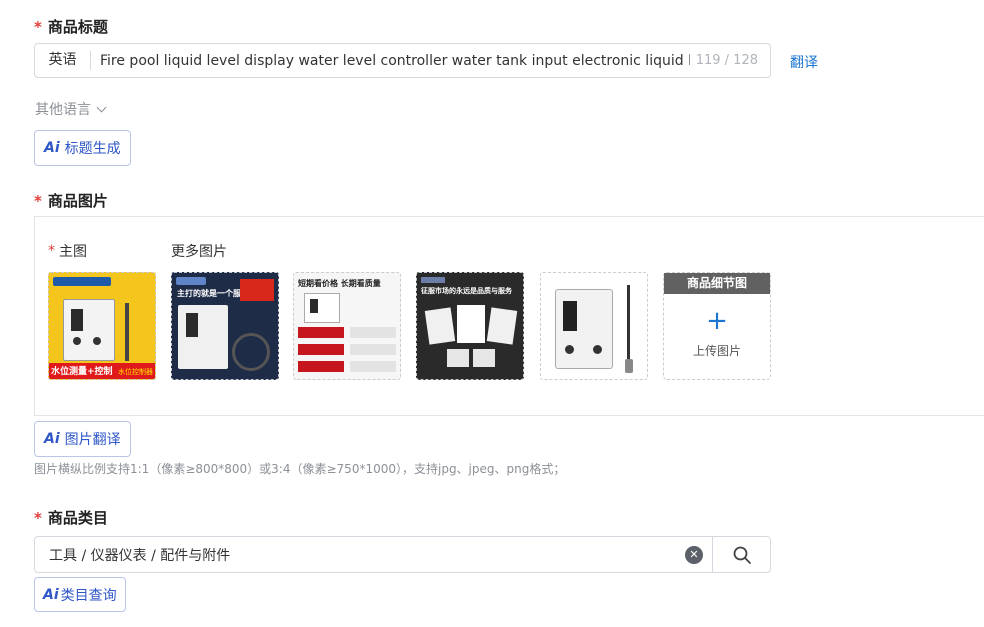 The height and width of the screenshot is (627, 984). I want to click on category-value: 工具 / 仪器仪表 / 配件与附件, so click(360, 555).